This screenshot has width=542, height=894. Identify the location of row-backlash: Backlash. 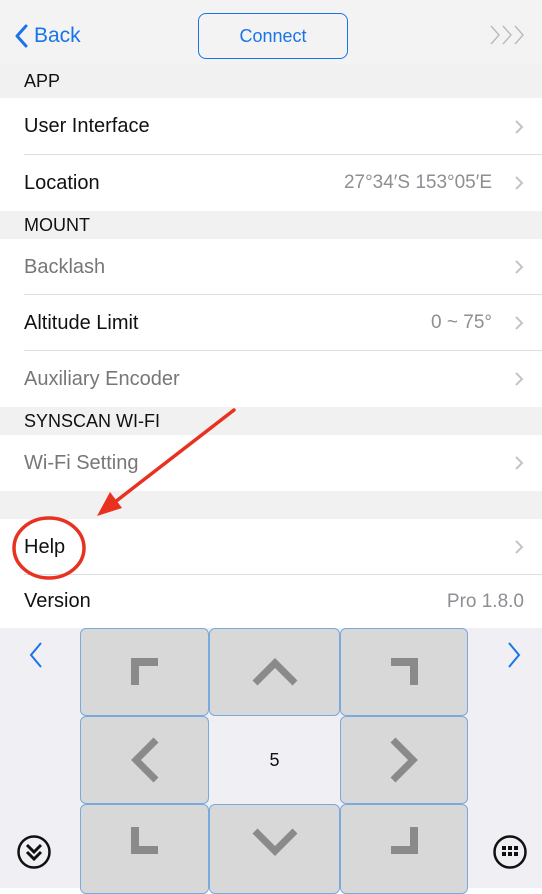
(271, 267).